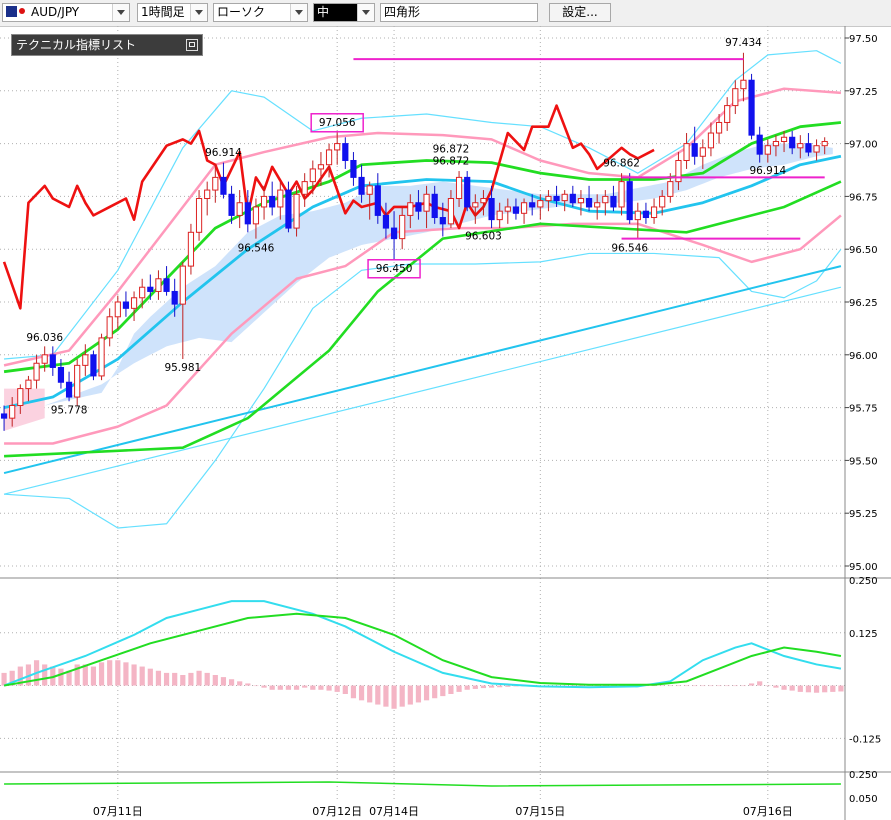 The width and height of the screenshot is (891, 820). Describe the element at coordinates (44, 338) in the screenshot. I see `price-annotation: 96.036` at that location.